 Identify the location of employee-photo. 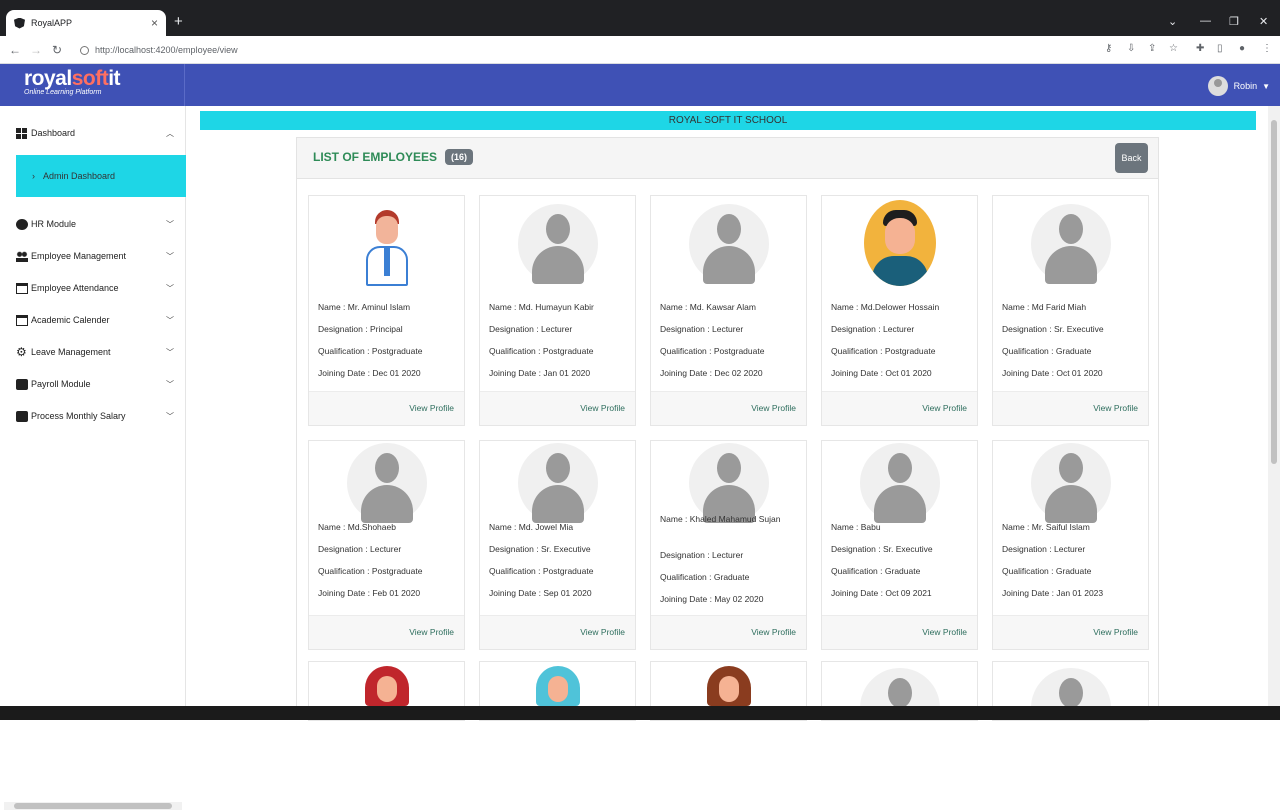
(386, 243).